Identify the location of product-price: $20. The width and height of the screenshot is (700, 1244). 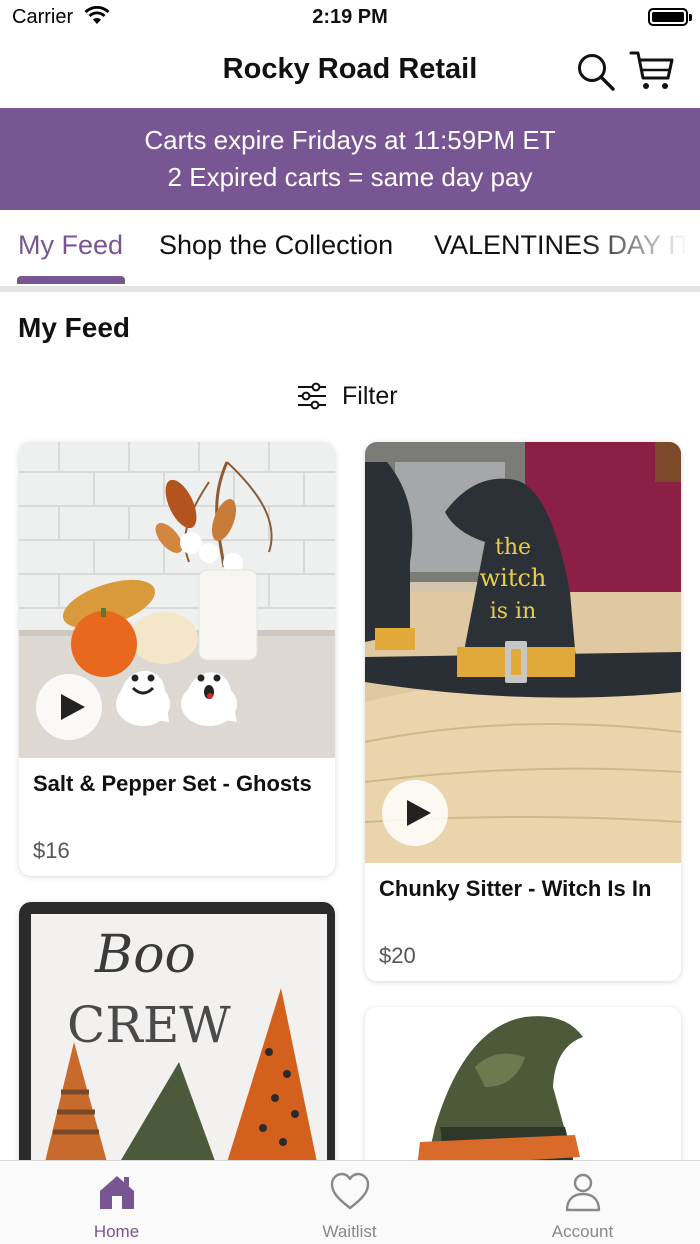
(397, 955).